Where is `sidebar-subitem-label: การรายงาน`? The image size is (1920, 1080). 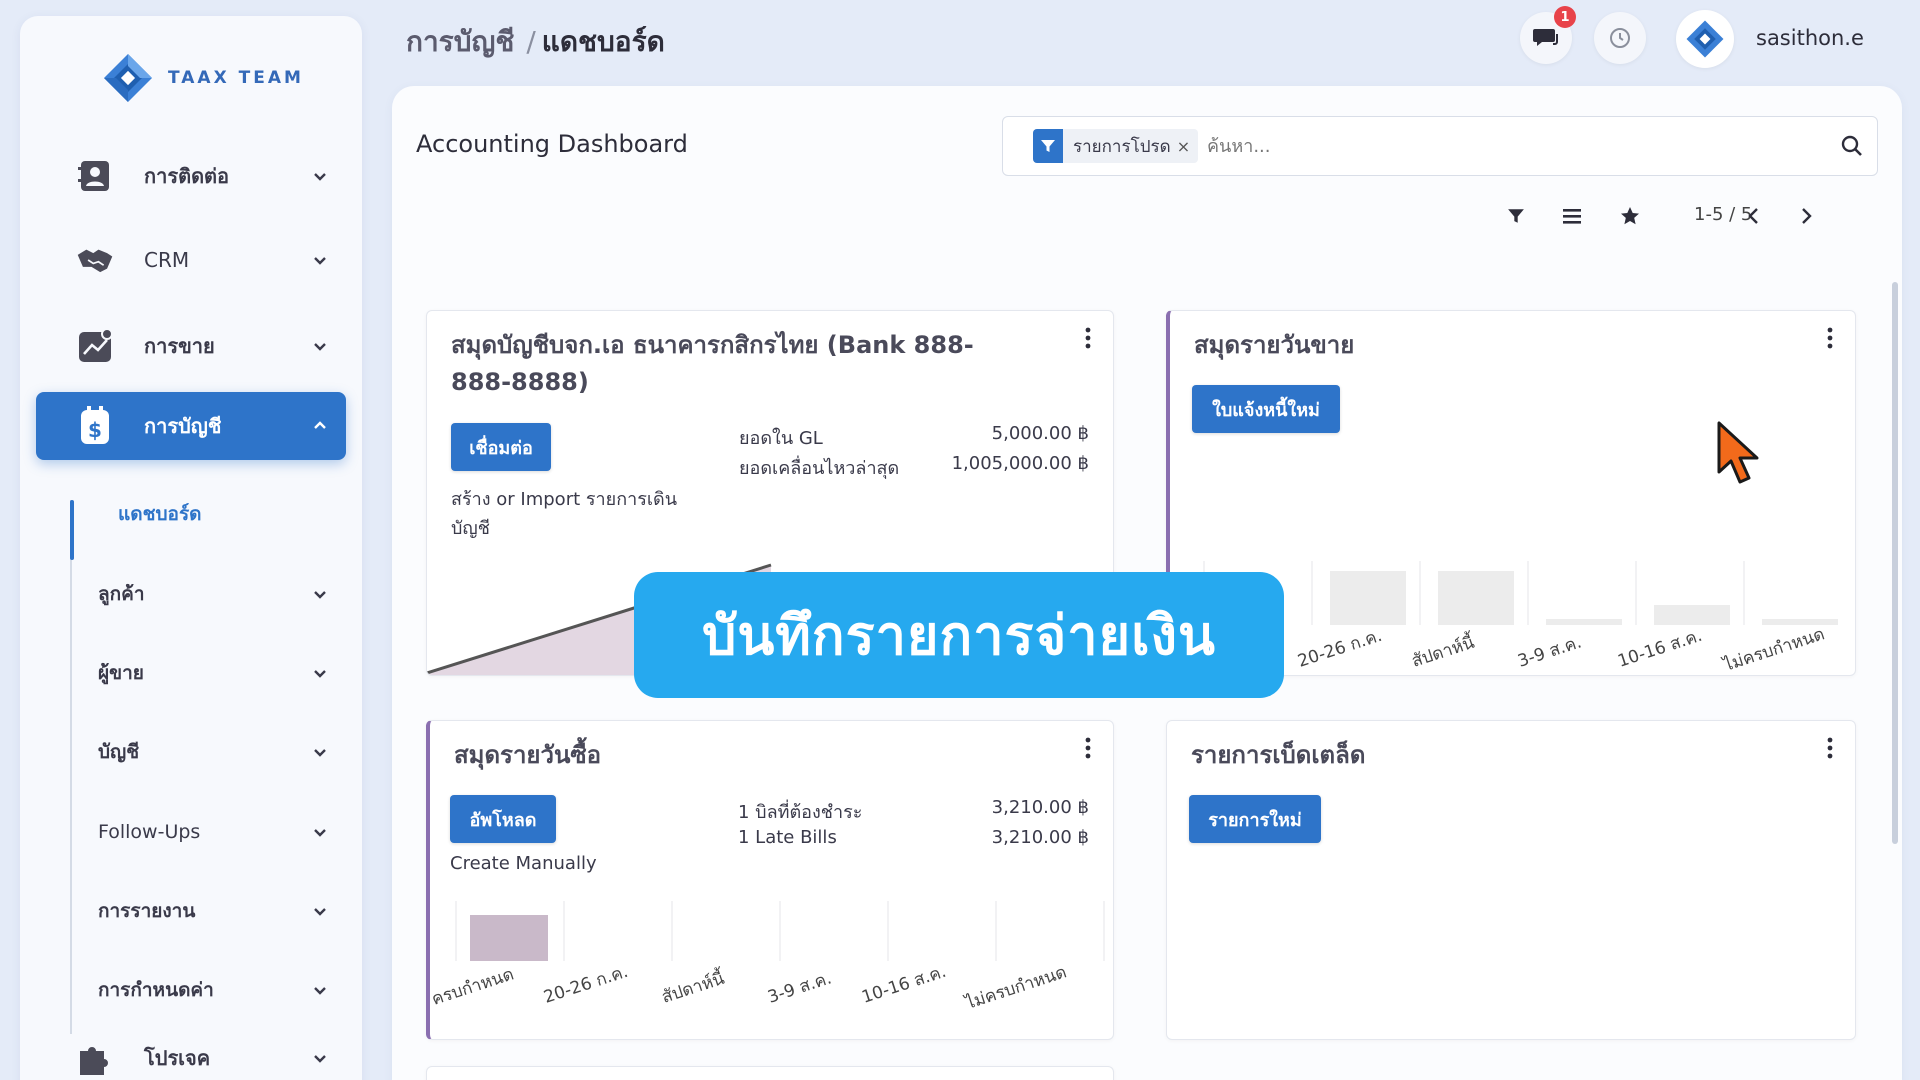
sidebar-subitem-label: การรายงาน is located at coordinates (147, 911).